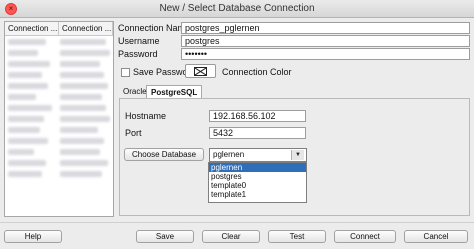 The width and height of the screenshot is (474, 249). I want to click on cancel-button: Cancel, so click(436, 236).